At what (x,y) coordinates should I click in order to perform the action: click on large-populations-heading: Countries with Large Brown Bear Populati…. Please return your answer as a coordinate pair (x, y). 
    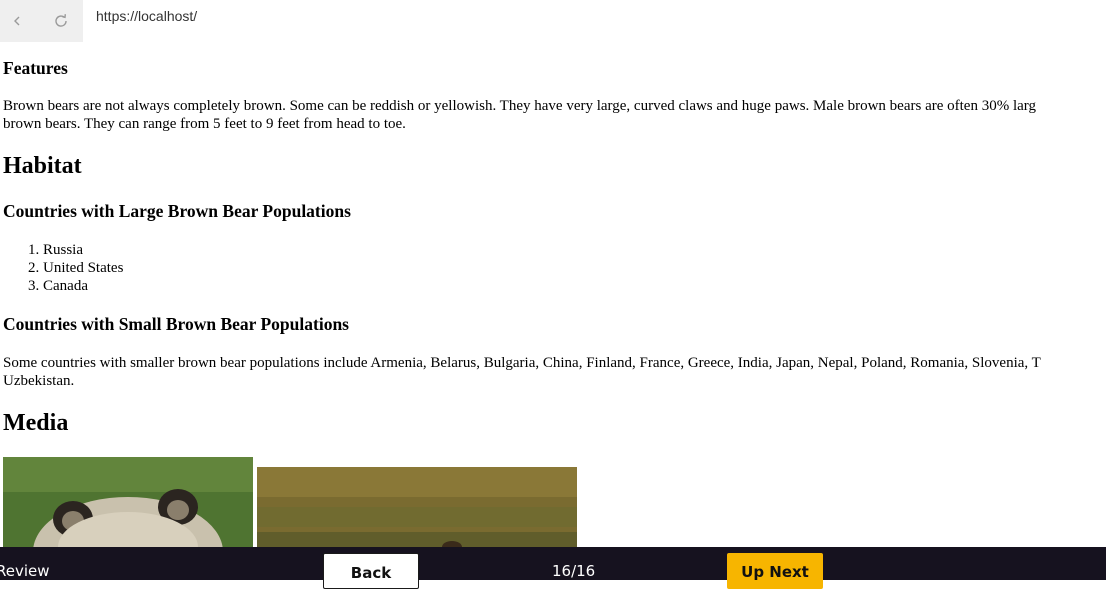
    Looking at the image, I should click on (177, 211).